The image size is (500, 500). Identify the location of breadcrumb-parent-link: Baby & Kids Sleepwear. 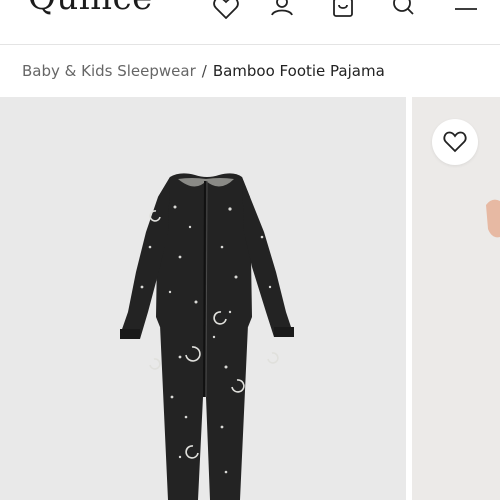
(109, 71).